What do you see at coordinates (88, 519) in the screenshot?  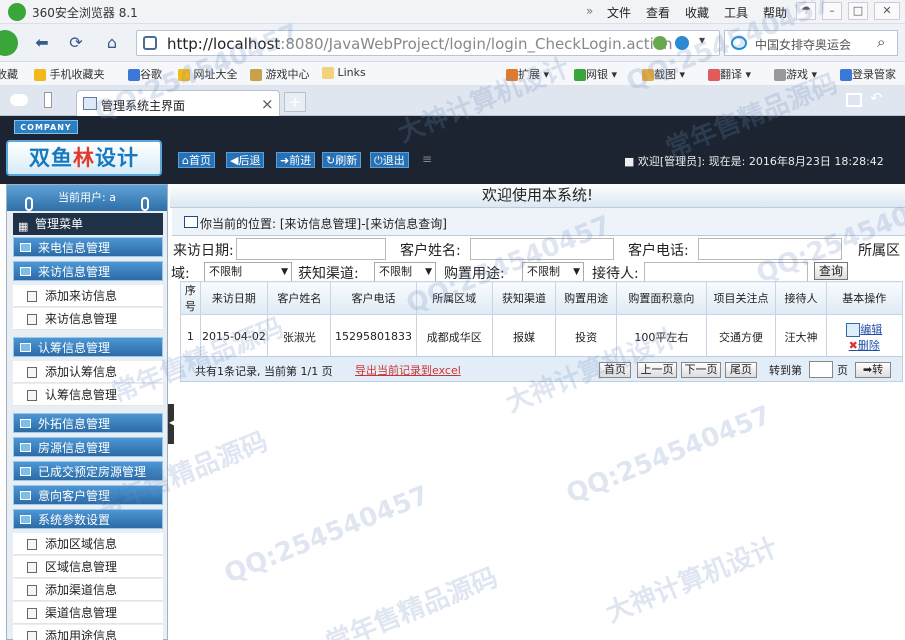 I see `sidebar-group-11: 系统参数设置` at bounding box center [88, 519].